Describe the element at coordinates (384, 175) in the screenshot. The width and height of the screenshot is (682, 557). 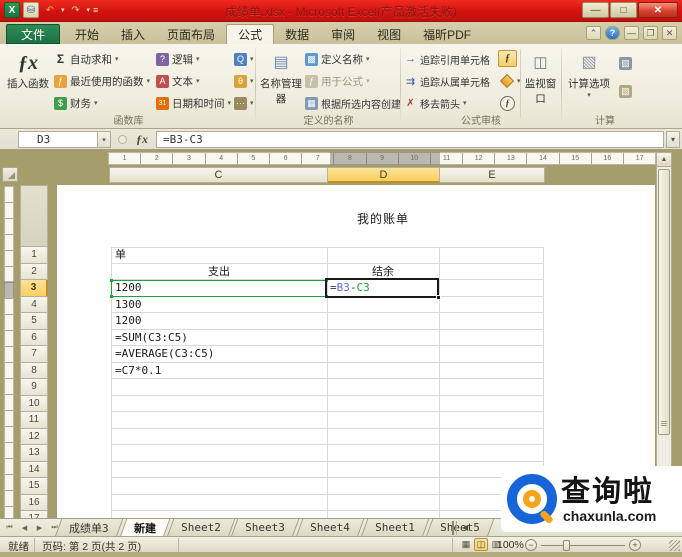
I see `column-header-D: D` at that location.